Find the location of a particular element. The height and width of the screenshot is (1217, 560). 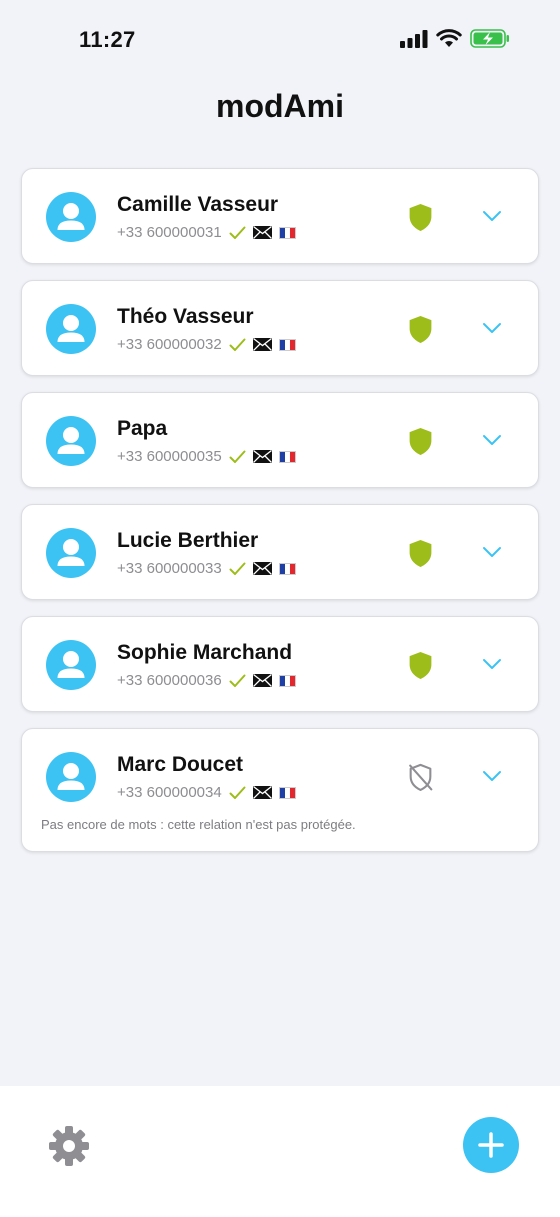

contact-details: +33 600000032 is located at coordinates (206, 344).